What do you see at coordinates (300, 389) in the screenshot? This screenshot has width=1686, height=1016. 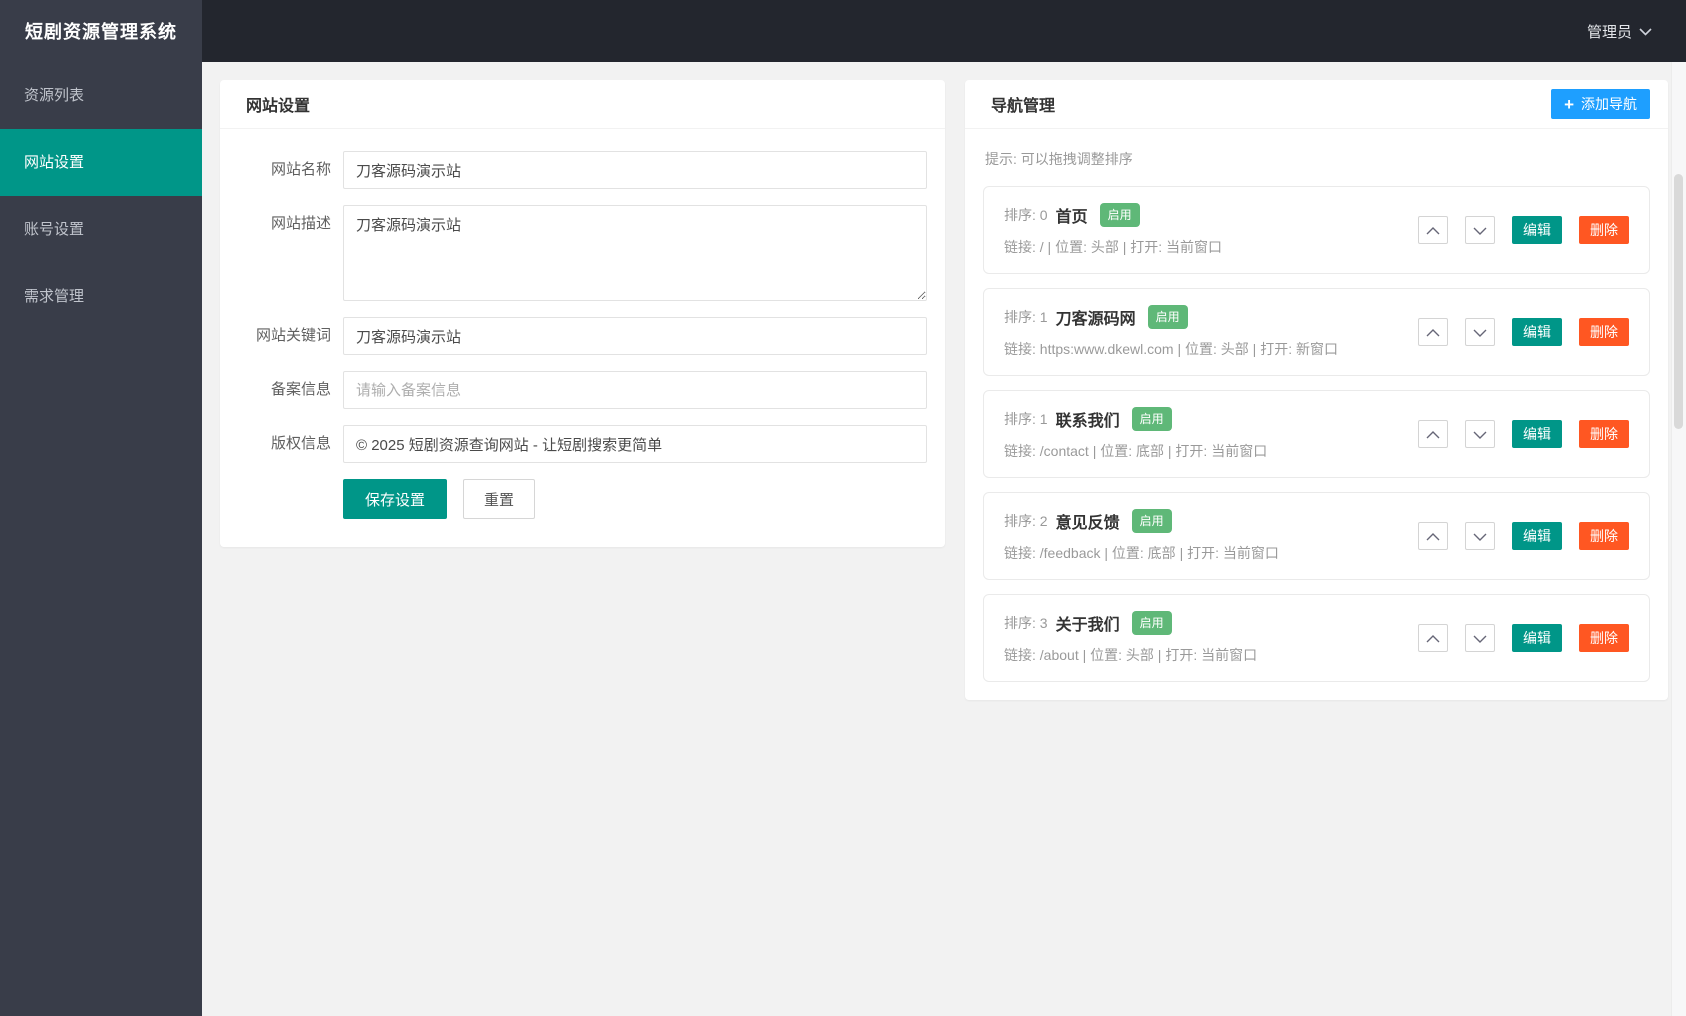 I see `icp-label: 备案信息` at bounding box center [300, 389].